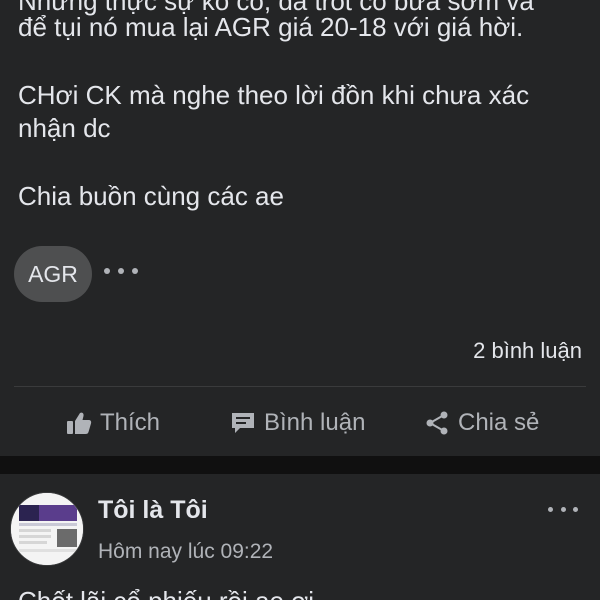  Describe the element at coordinates (151, 196) in the screenshot. I see `post-body-line: Chia buồn cùng các ae` at that location.